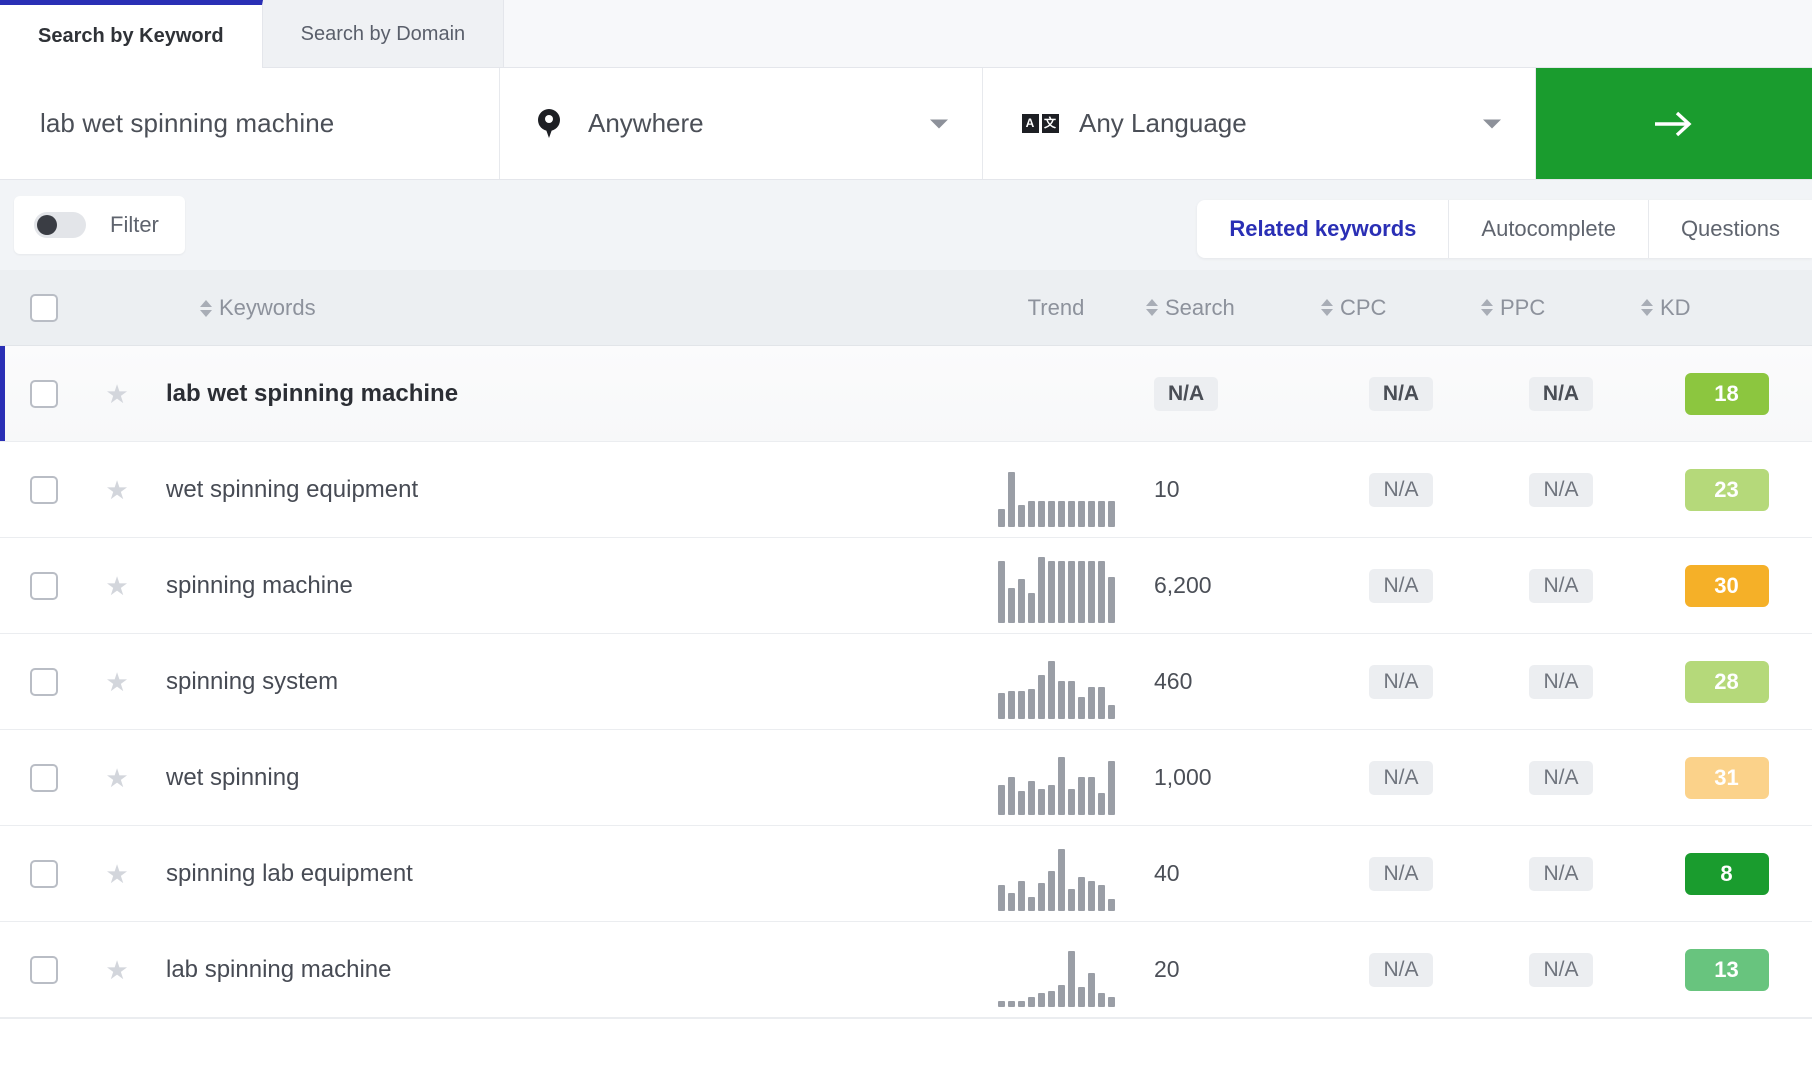 This screenshot has height=1086, width=1812. What do you see at coordinates (556, 682) in the screenshot?
I see `keyword-cell: spinning system` at bounding box center [556, 682].